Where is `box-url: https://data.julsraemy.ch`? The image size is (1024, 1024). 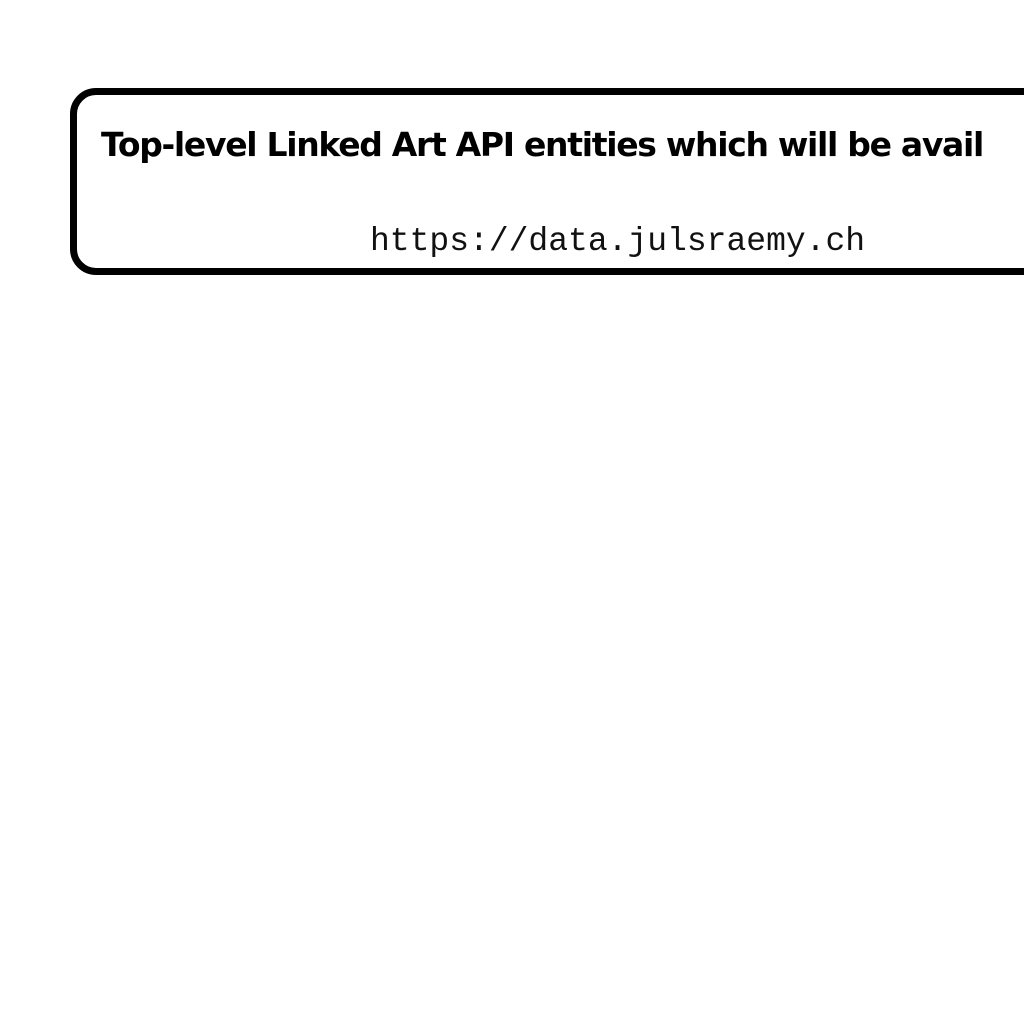
box-url: https://data.julsraemy.ch is located at coordinates (618, 241).